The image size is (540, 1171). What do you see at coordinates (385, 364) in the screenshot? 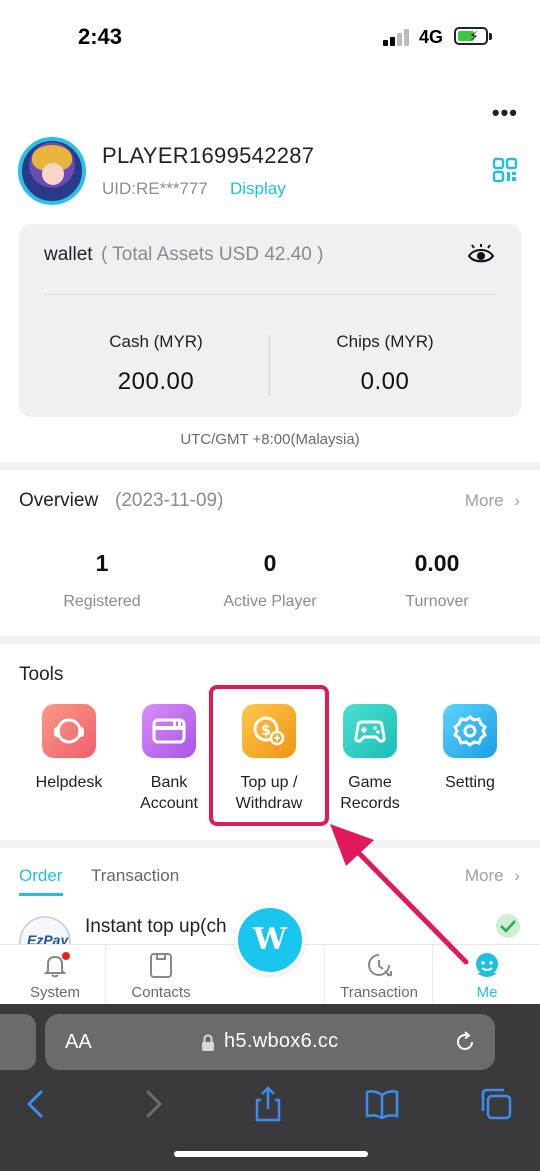
I see `chips-balance: Chips (MYR) 0.00` at bounding box center [385, 364].